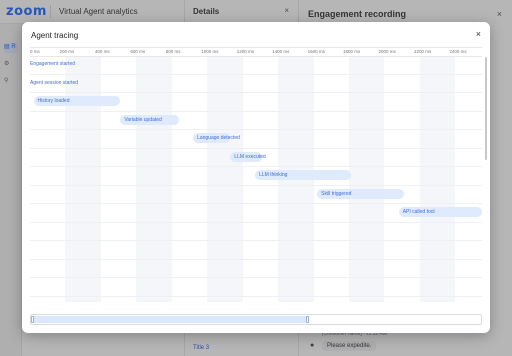 The width and height of the screenshot is (512, 356). Describe the element at coordinates (35, 51) in the screenshot. I see `axis-tick-label: 0 ms` at that location.